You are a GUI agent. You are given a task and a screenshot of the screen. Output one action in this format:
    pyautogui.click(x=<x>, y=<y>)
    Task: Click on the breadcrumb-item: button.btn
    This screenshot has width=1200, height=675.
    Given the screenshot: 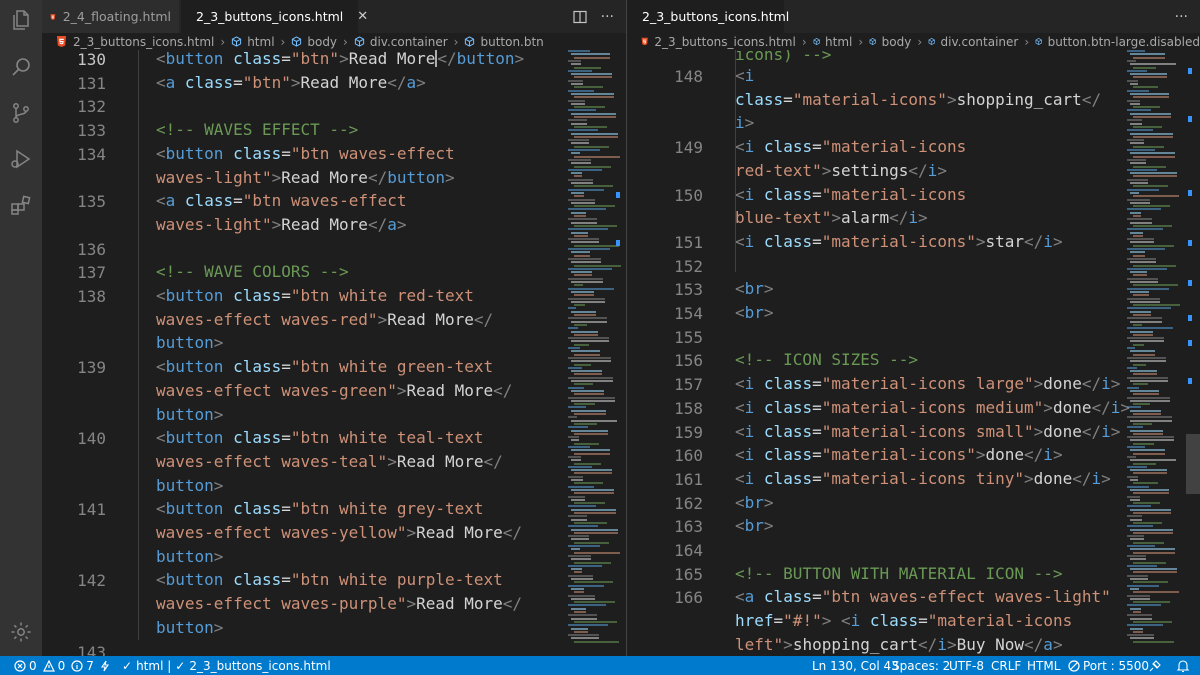 What is the action you would take?
    pyautogui.click(x=511, y=42)
    